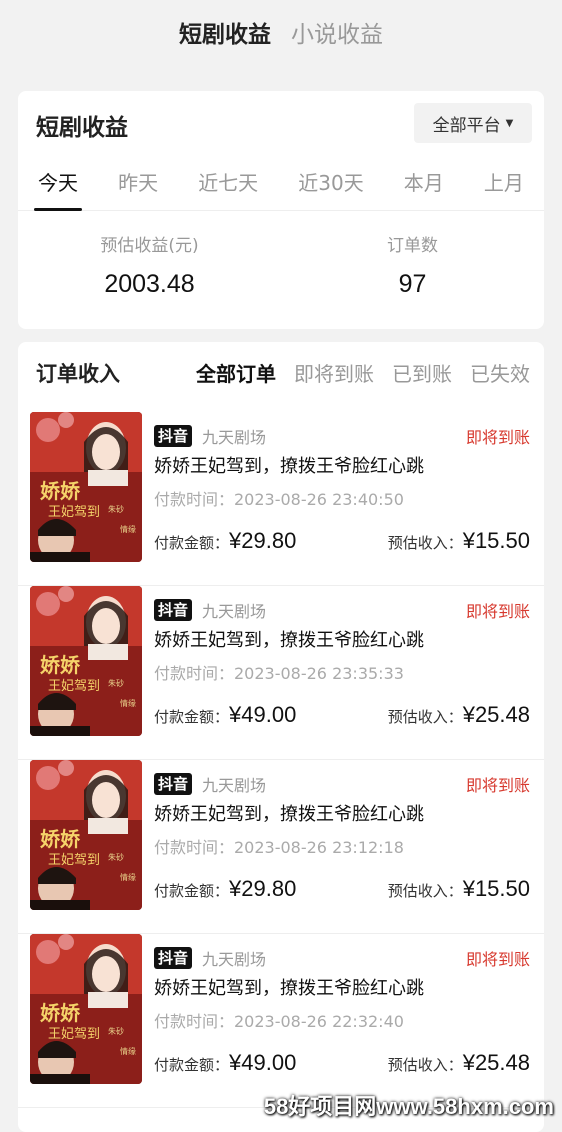 This screenshot has width=562, height=1132. I want to click on tab-last-month: 上月, so click(504, 186).